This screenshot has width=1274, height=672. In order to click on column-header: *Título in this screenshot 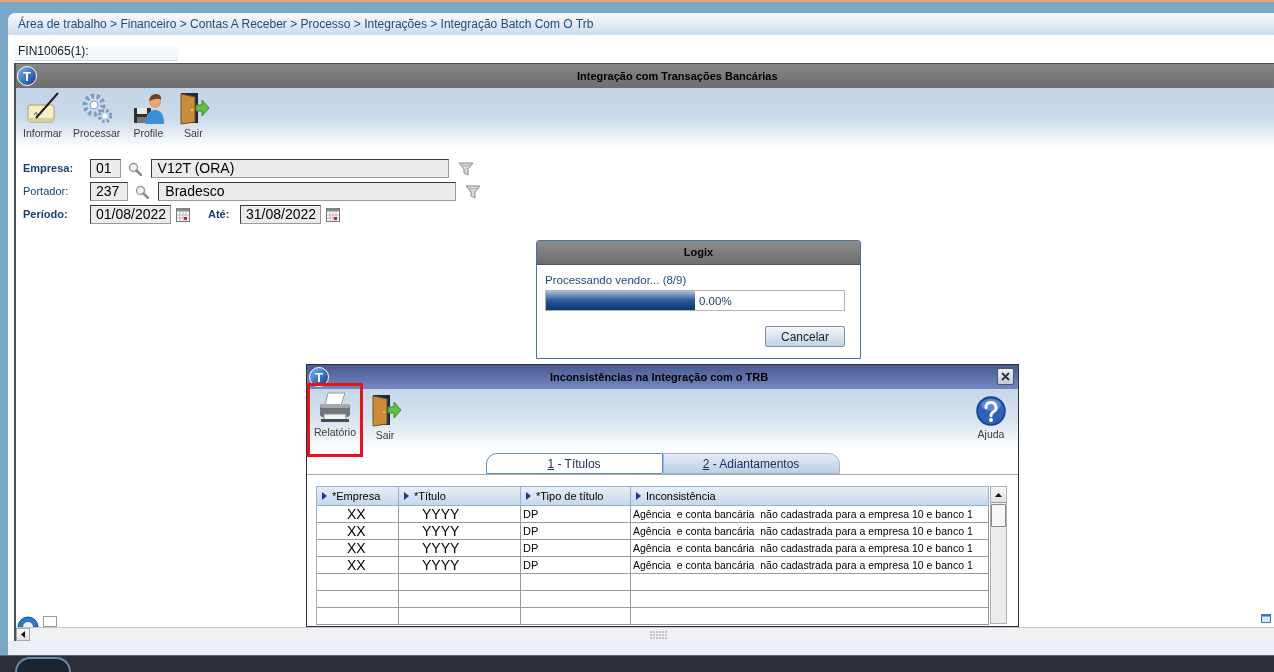, I will do `click(460, 496)`.